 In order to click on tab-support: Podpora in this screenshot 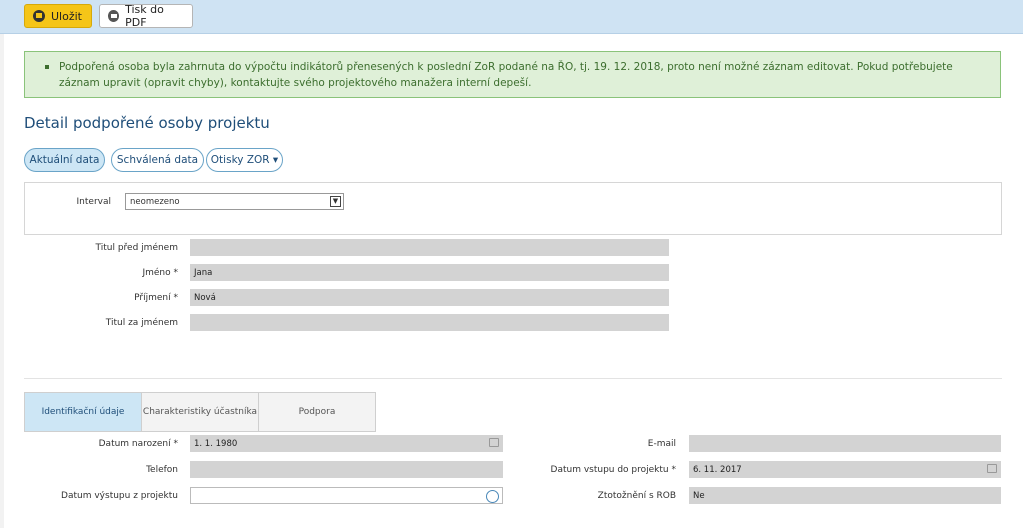, I will do `click(317, 412)`.